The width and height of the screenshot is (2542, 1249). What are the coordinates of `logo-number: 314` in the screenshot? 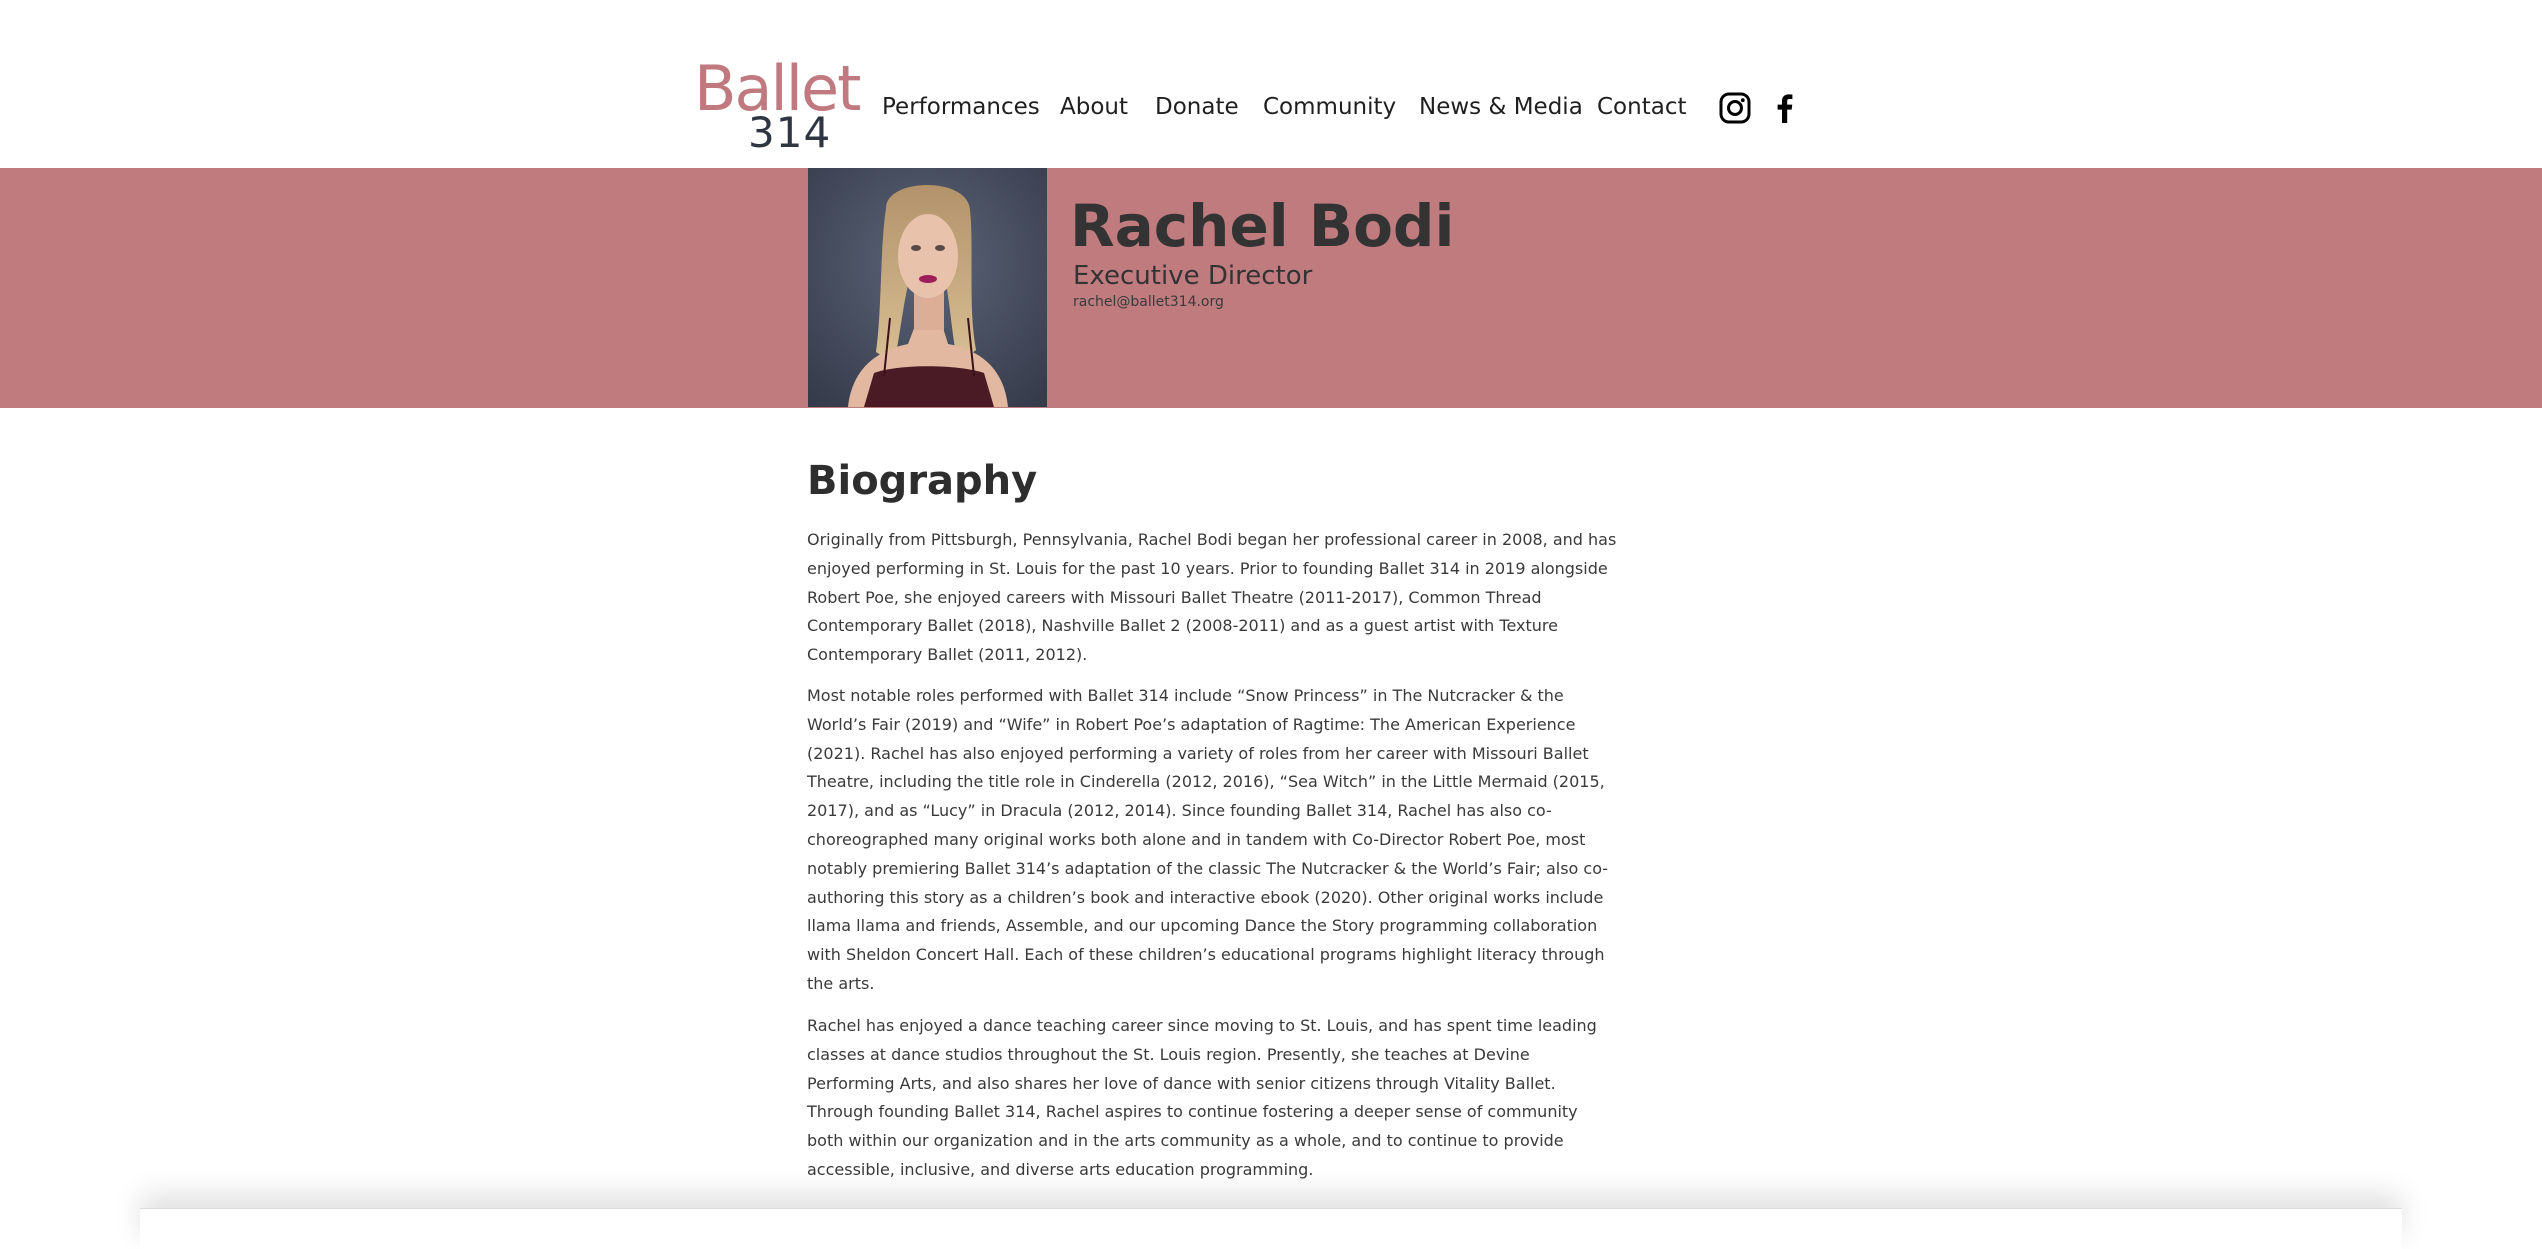 It's located at (790, 132).